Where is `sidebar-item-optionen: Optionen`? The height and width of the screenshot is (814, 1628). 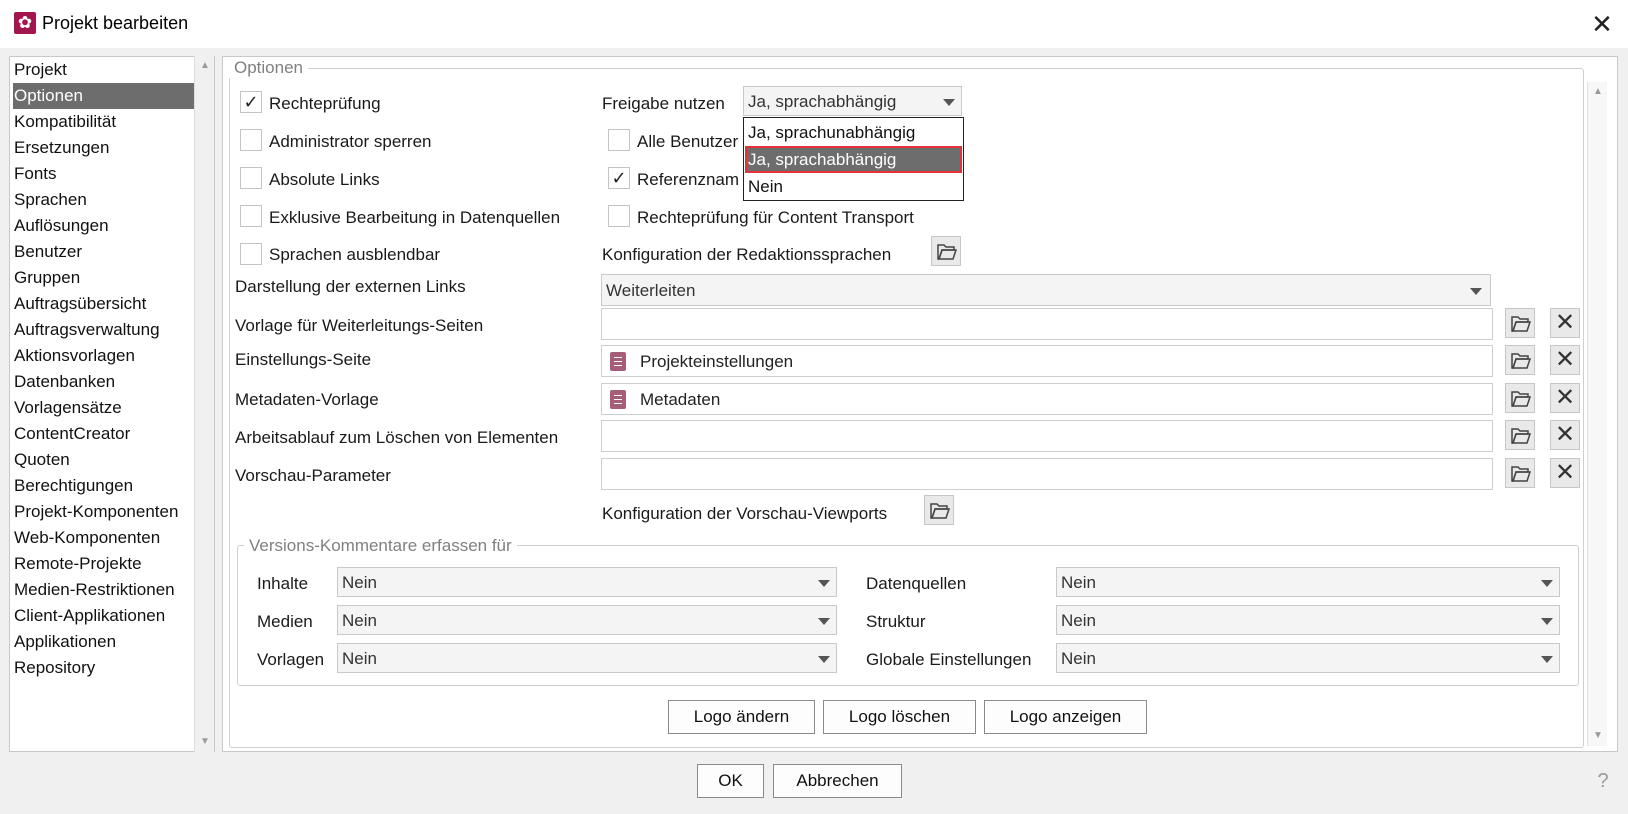 sidebar-item-optionen: Optionen is located at coordinates (104, 96).